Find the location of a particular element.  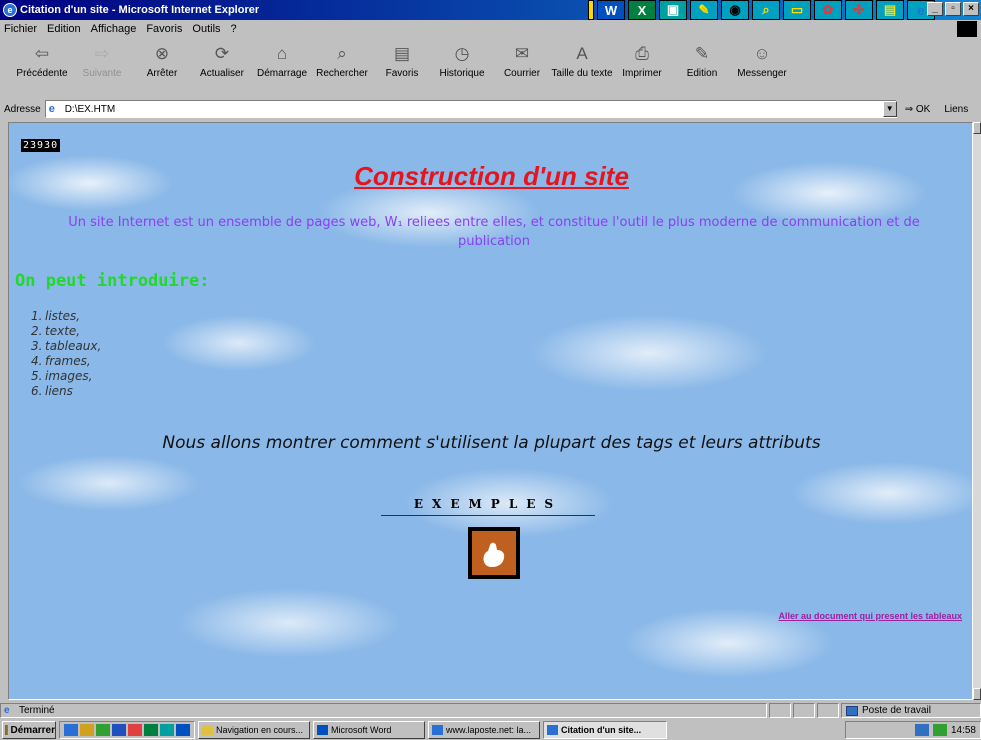

toolbar-button-label: Arrêter is located at coordinates (162, 73).